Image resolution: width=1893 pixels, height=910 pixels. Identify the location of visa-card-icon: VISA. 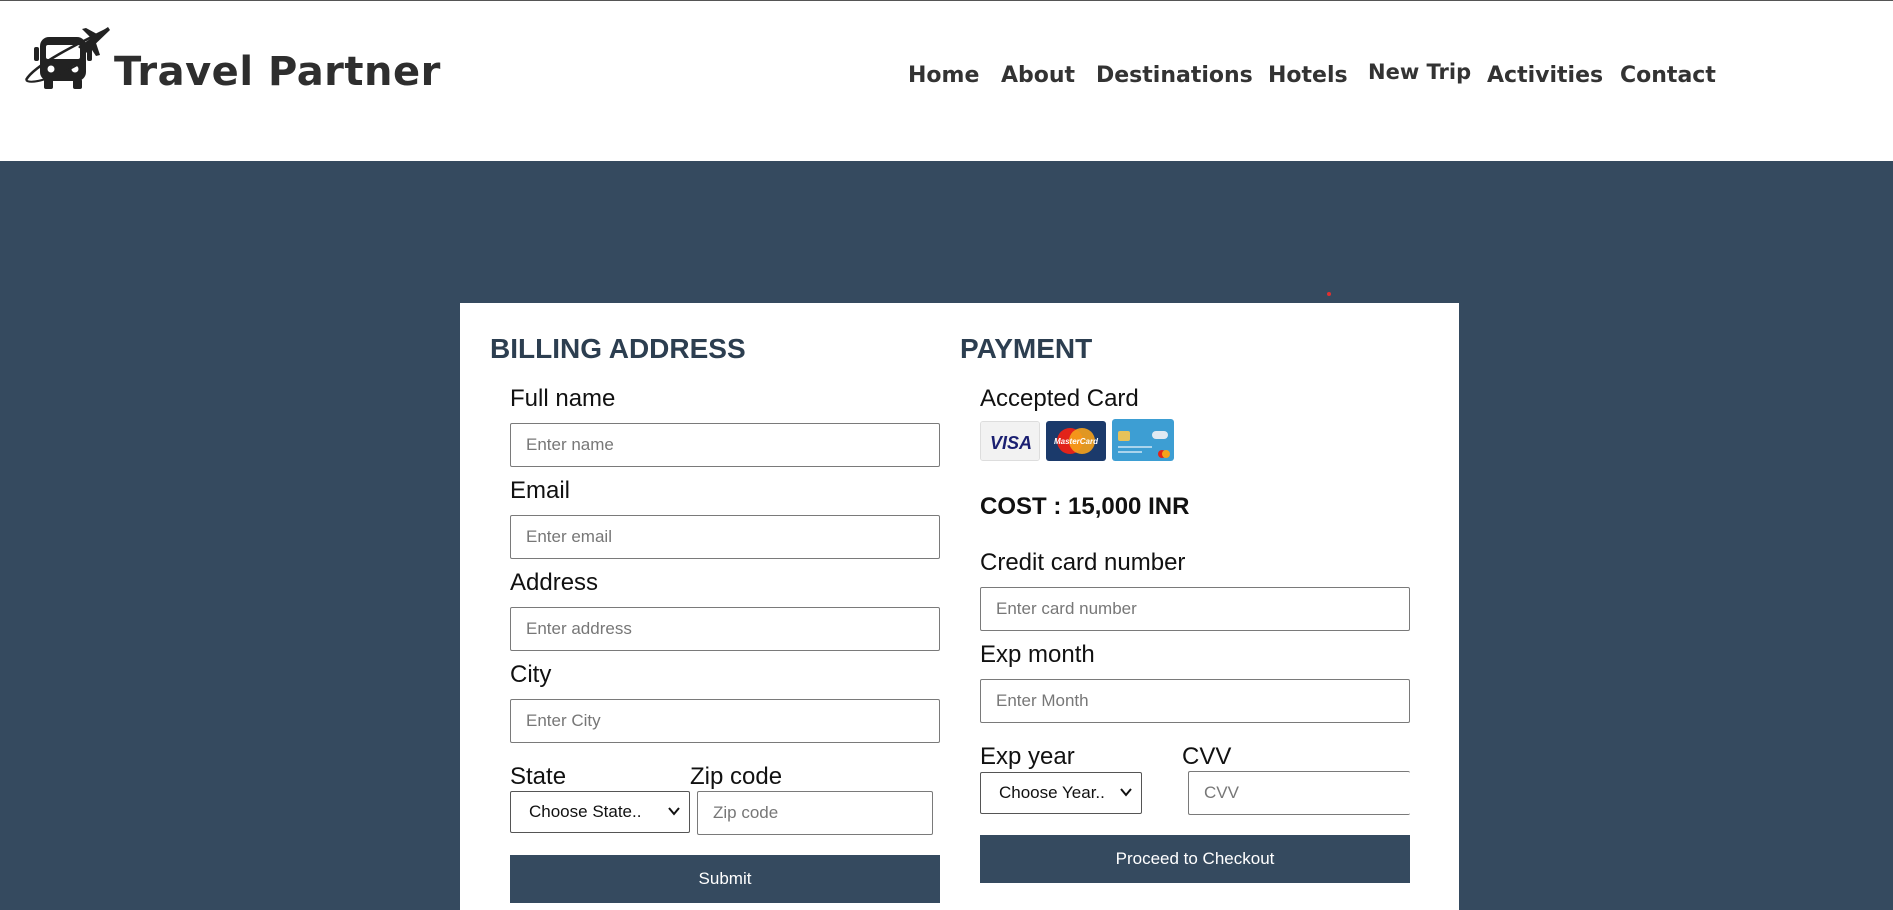
(1010, 441).